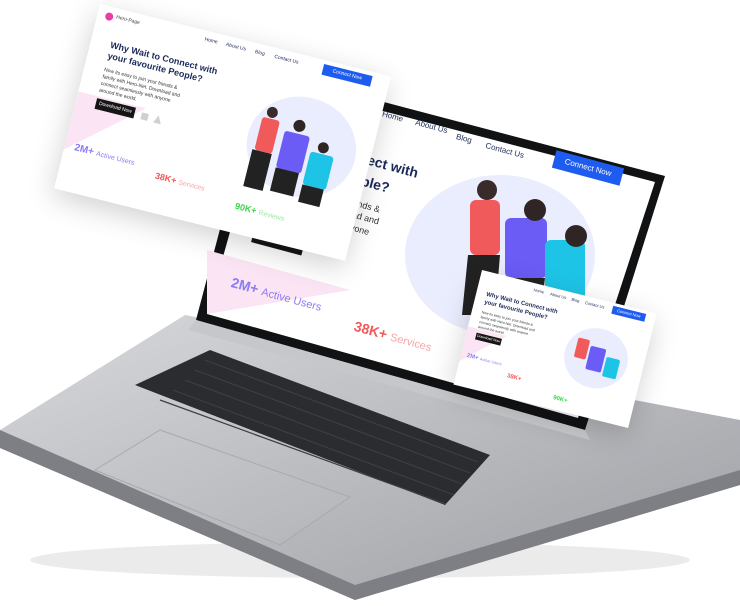 The width and height of the screenshot is (740, 606). I want to click on windows-icon, so click(144, 116).